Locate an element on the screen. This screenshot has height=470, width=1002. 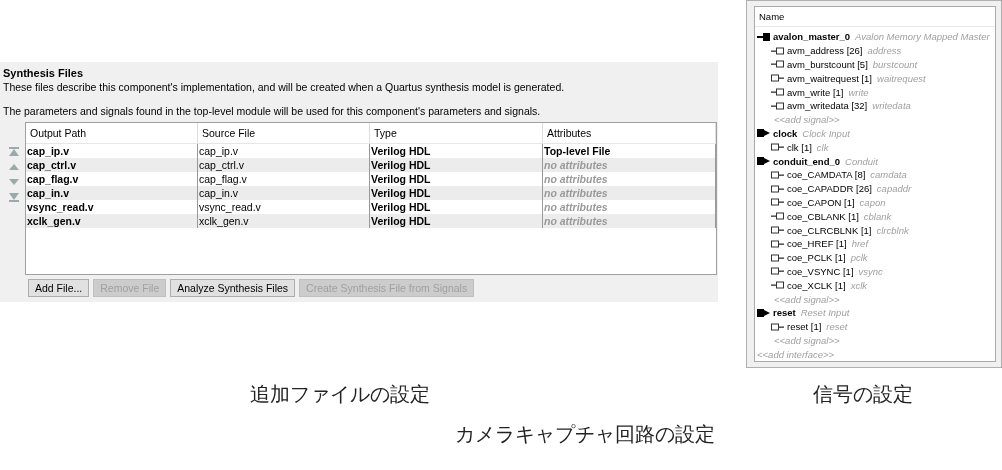
interface-type: Conduit is located at coordinates (861, 161).